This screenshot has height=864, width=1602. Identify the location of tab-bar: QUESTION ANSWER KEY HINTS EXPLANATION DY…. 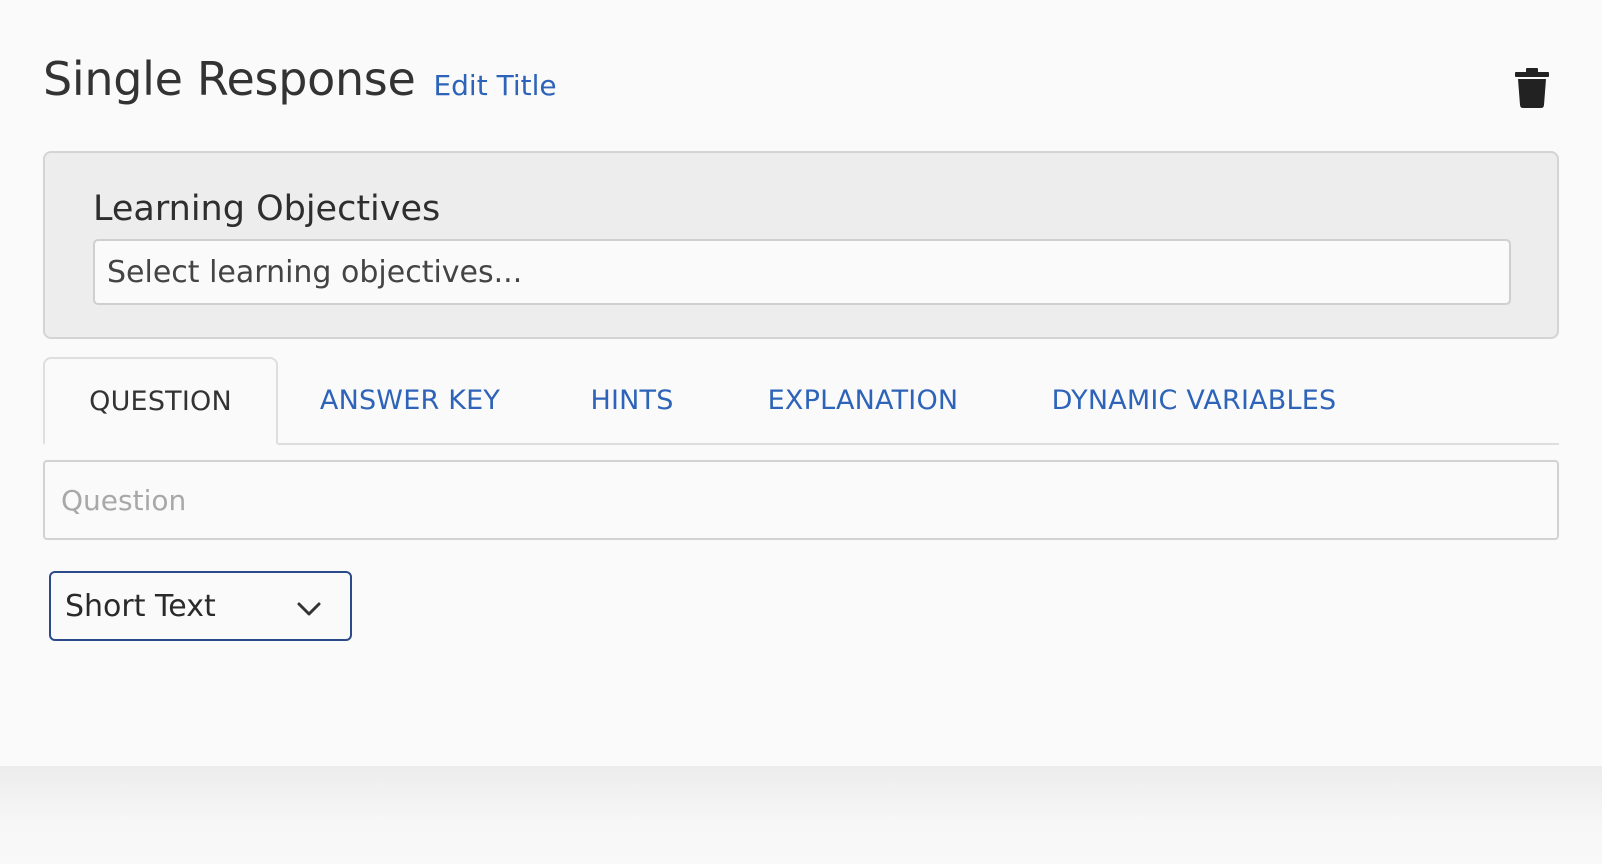
(801, 401).